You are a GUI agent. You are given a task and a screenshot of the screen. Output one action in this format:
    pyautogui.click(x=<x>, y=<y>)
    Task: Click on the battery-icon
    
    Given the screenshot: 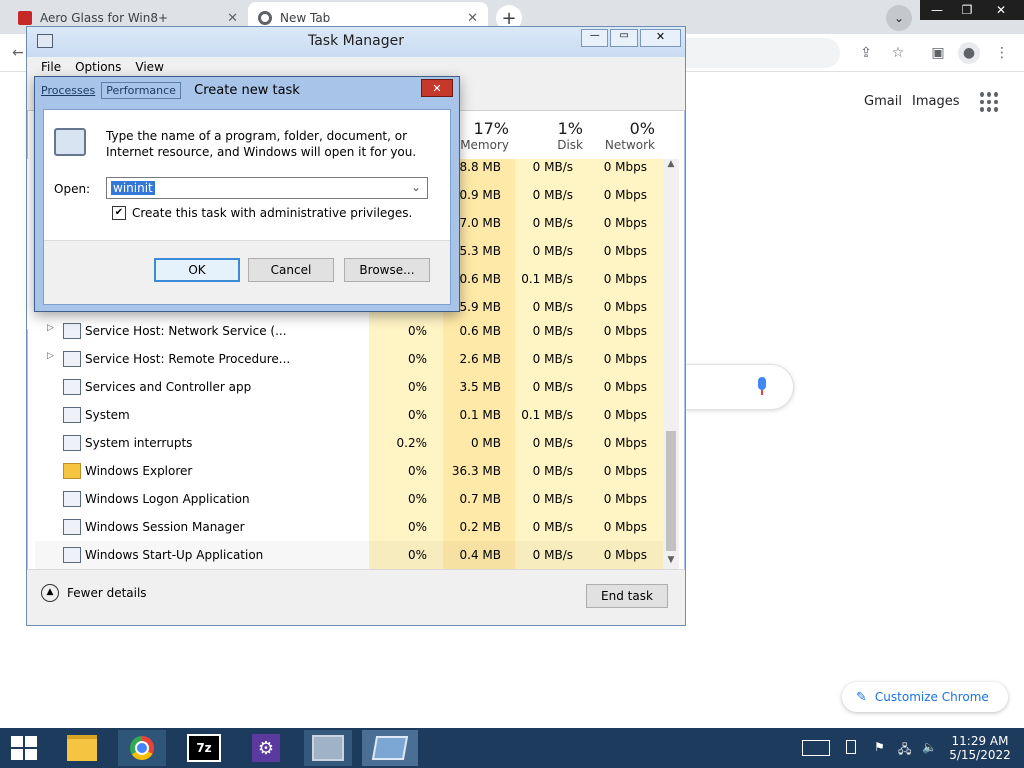 What is the action you would take?
    pyautogui.click(x=851, y=747)
    